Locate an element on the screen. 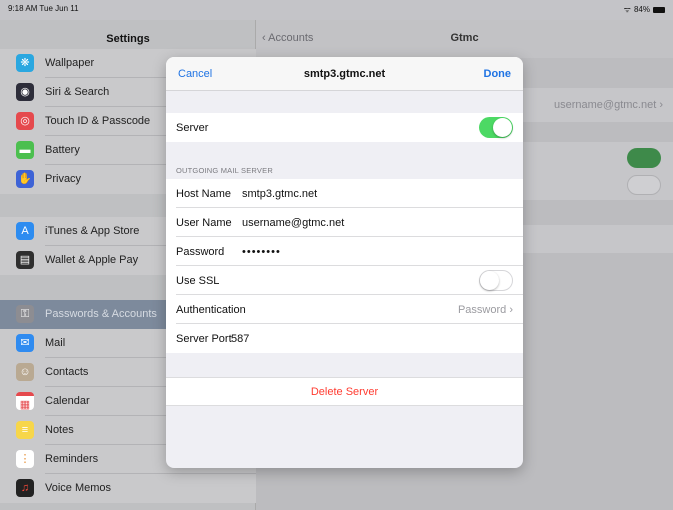 This screenshot has width=673, height=510. chevron-right-icon: › is located at coordinates (511, 310).